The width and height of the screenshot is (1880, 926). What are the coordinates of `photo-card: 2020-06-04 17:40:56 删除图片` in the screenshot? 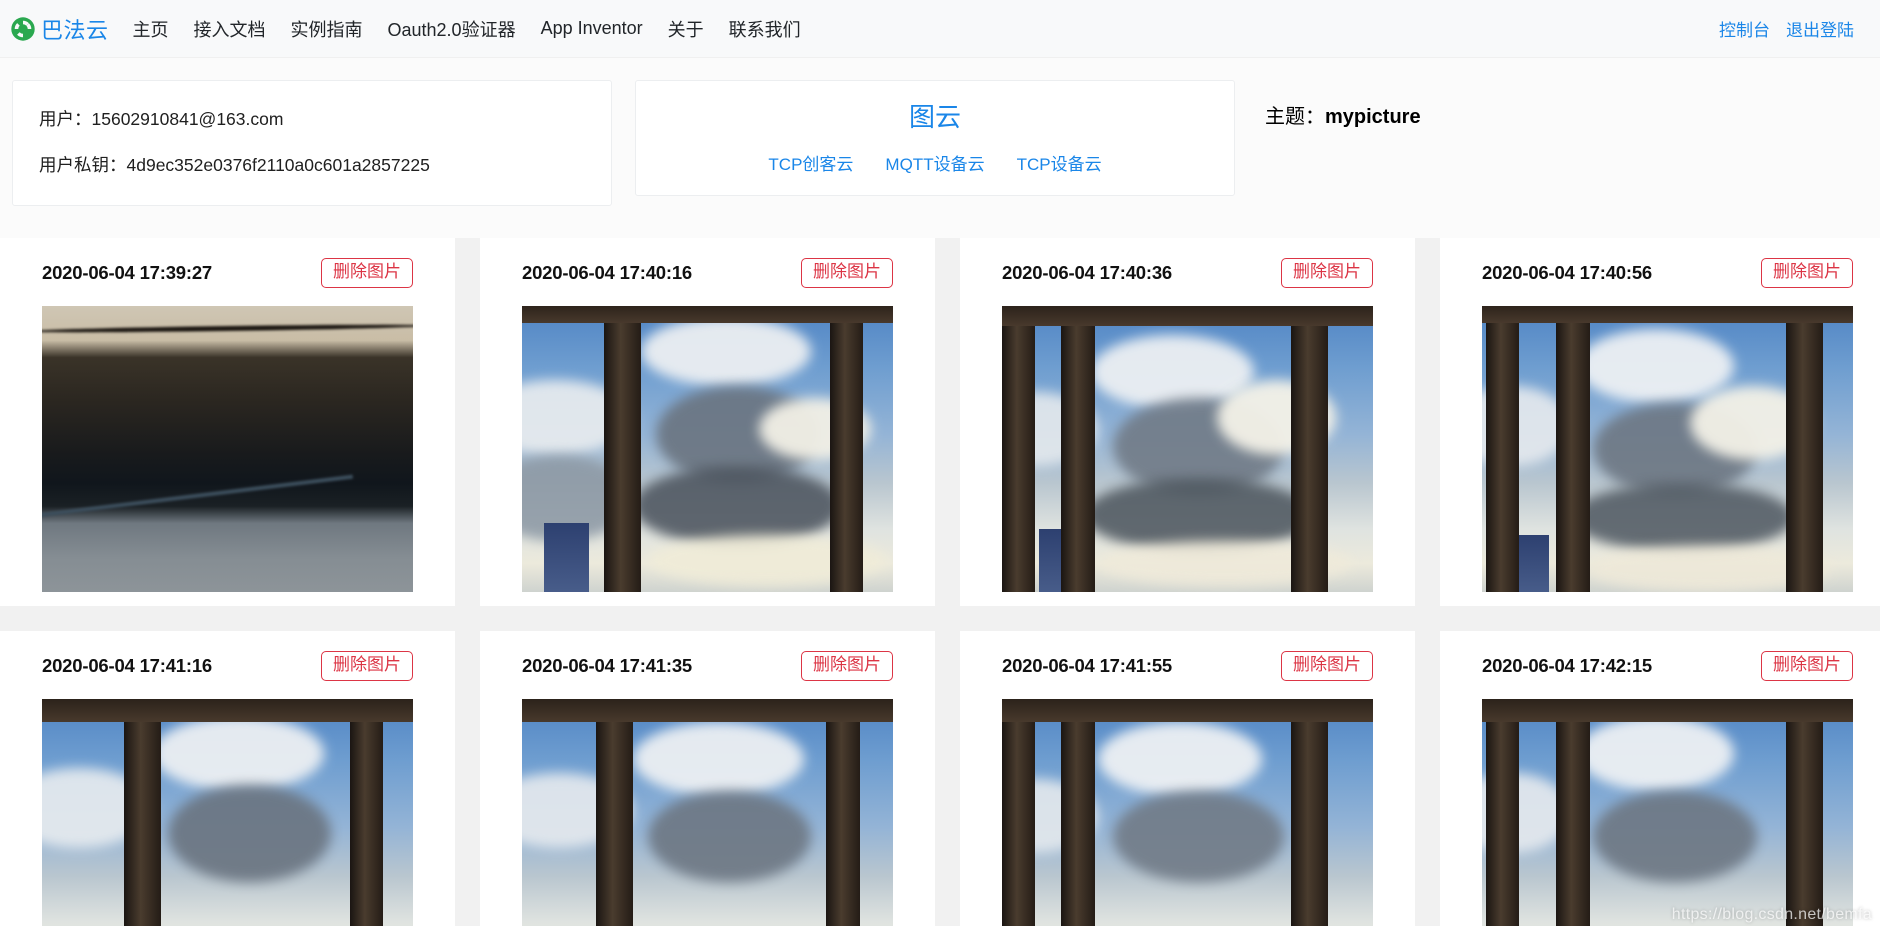 It's located at (1660, 422).